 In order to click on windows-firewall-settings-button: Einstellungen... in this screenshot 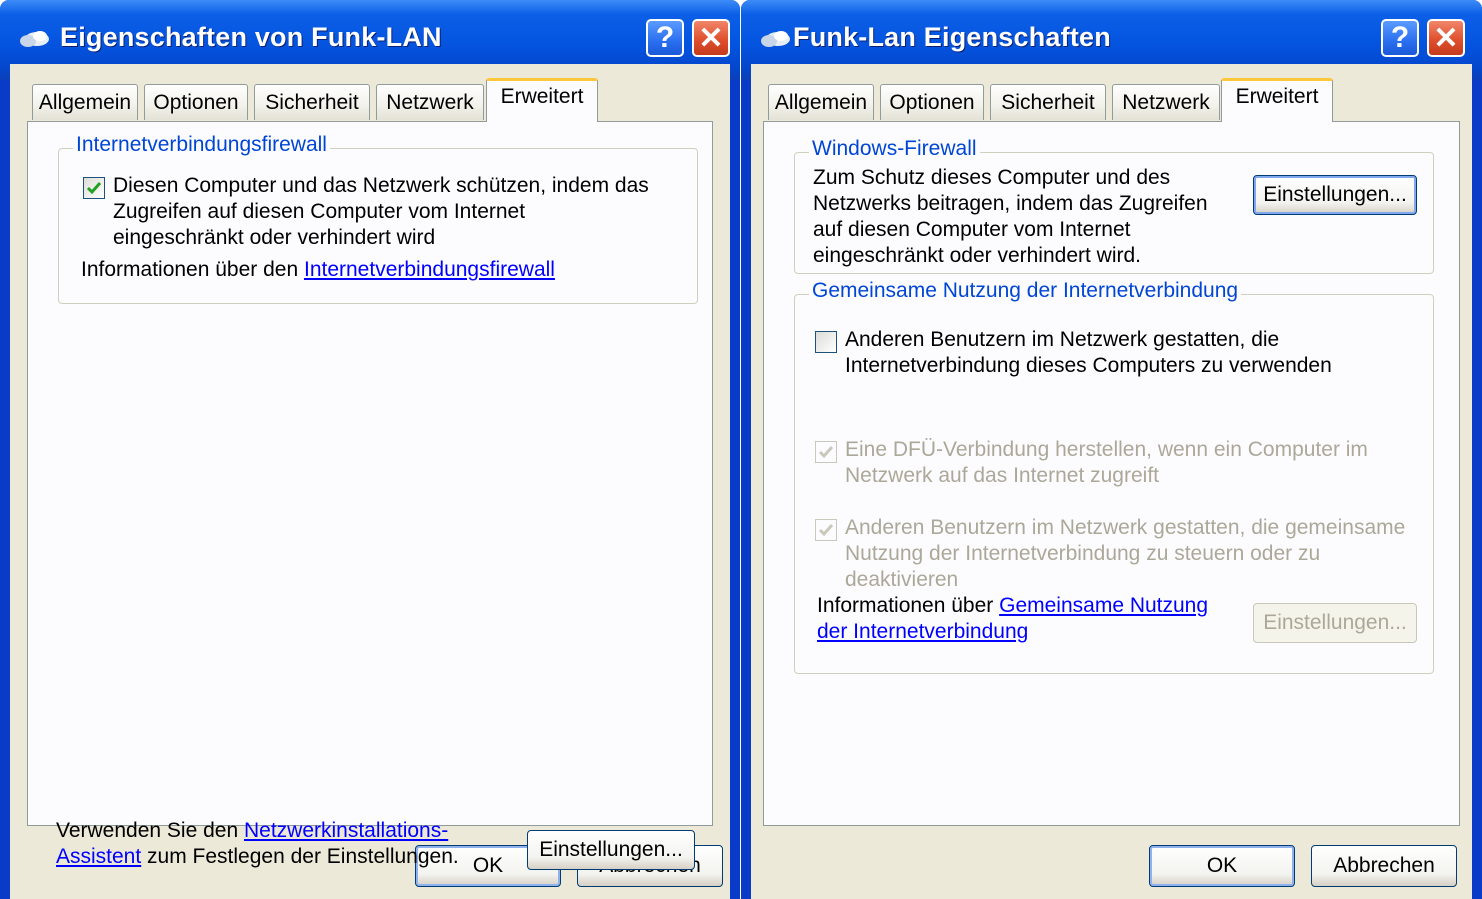, I will do `click(1335, 195)`.